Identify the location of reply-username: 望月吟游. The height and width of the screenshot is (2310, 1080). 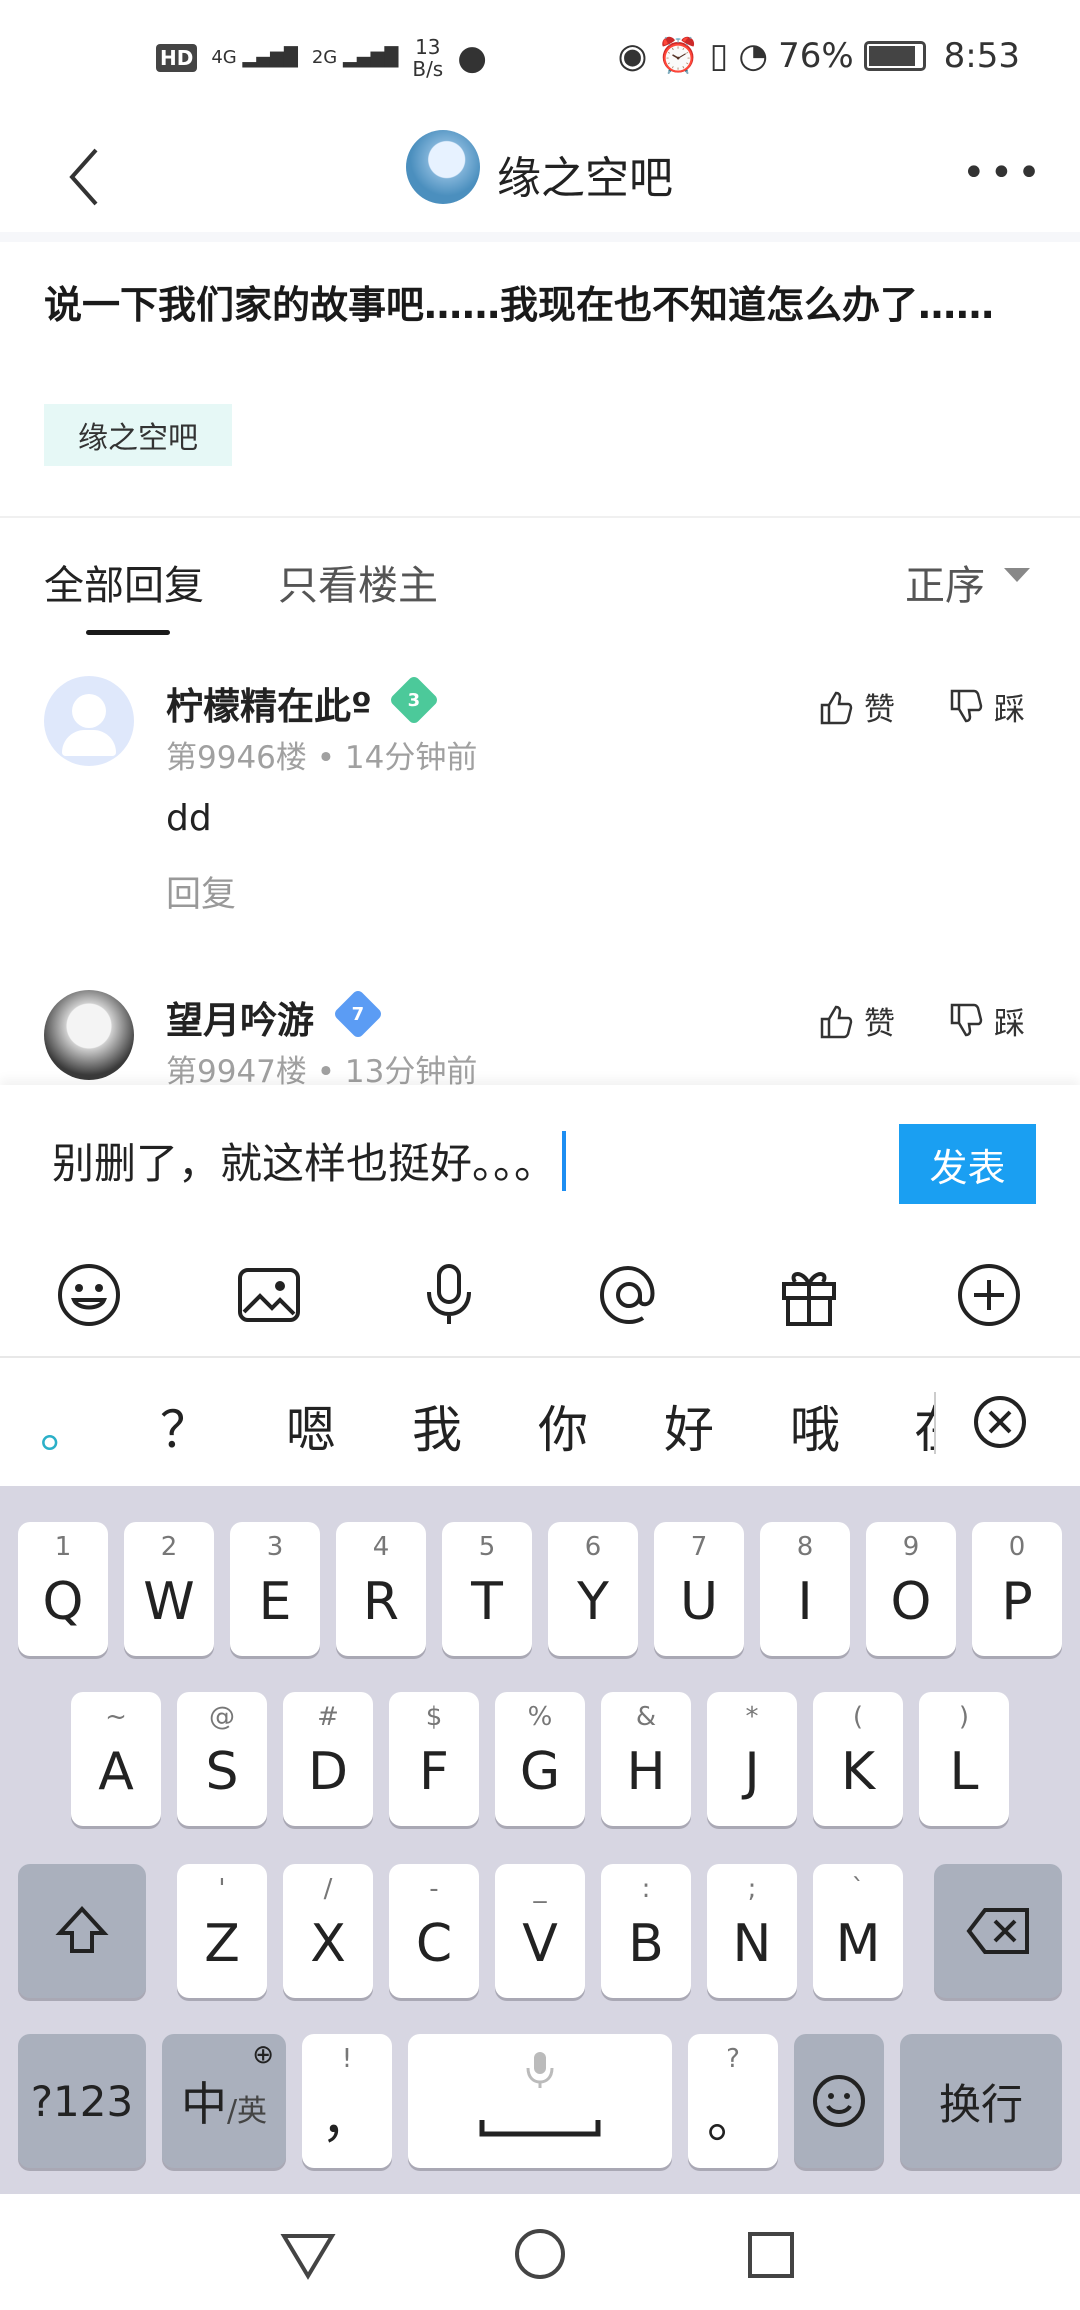
(240, 1017).